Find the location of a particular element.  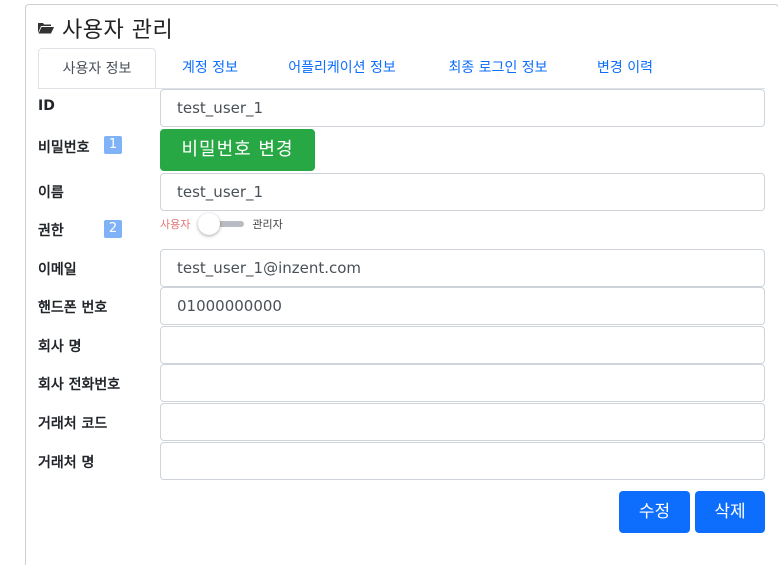

role-option-admin: 관리자 is located at coordinates (267, 224).